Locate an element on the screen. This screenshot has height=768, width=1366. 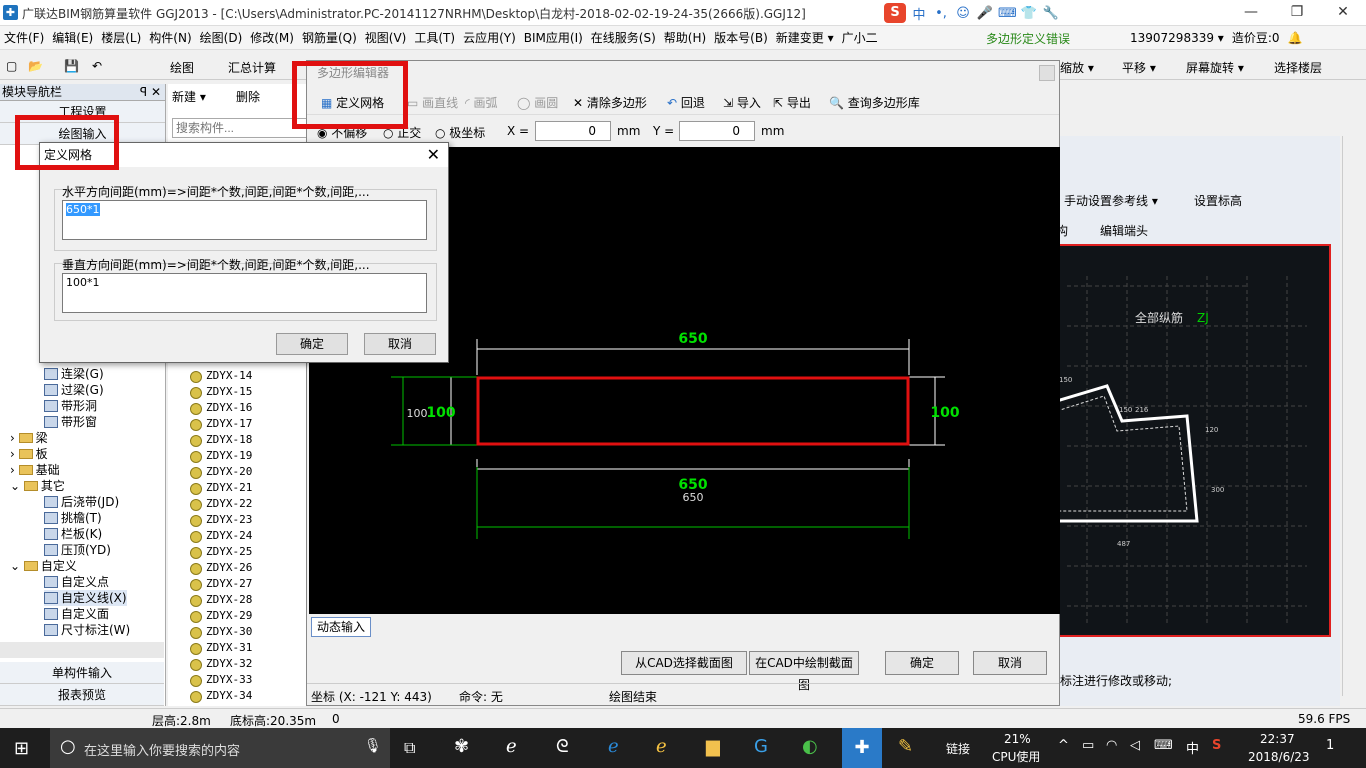
sogou-icon: S is located at coordinates (895, 13).